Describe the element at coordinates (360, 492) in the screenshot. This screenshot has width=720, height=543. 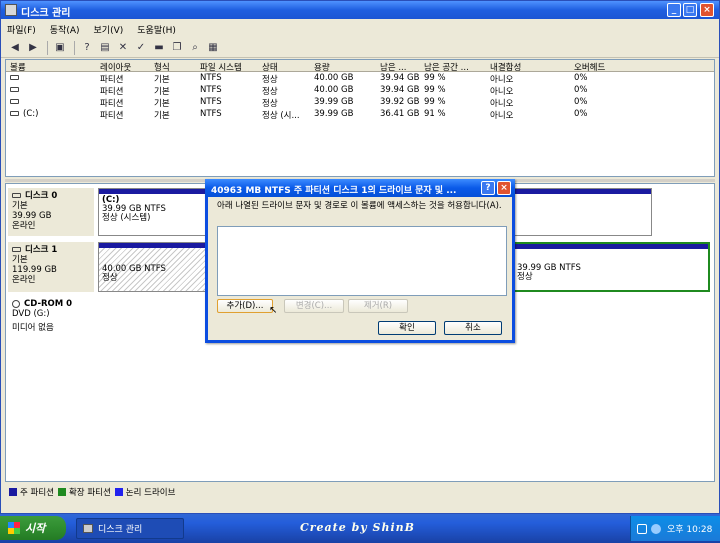
I see `partition-legend: 주 파티션 확장 파티션 논리 드라이브` at that location.